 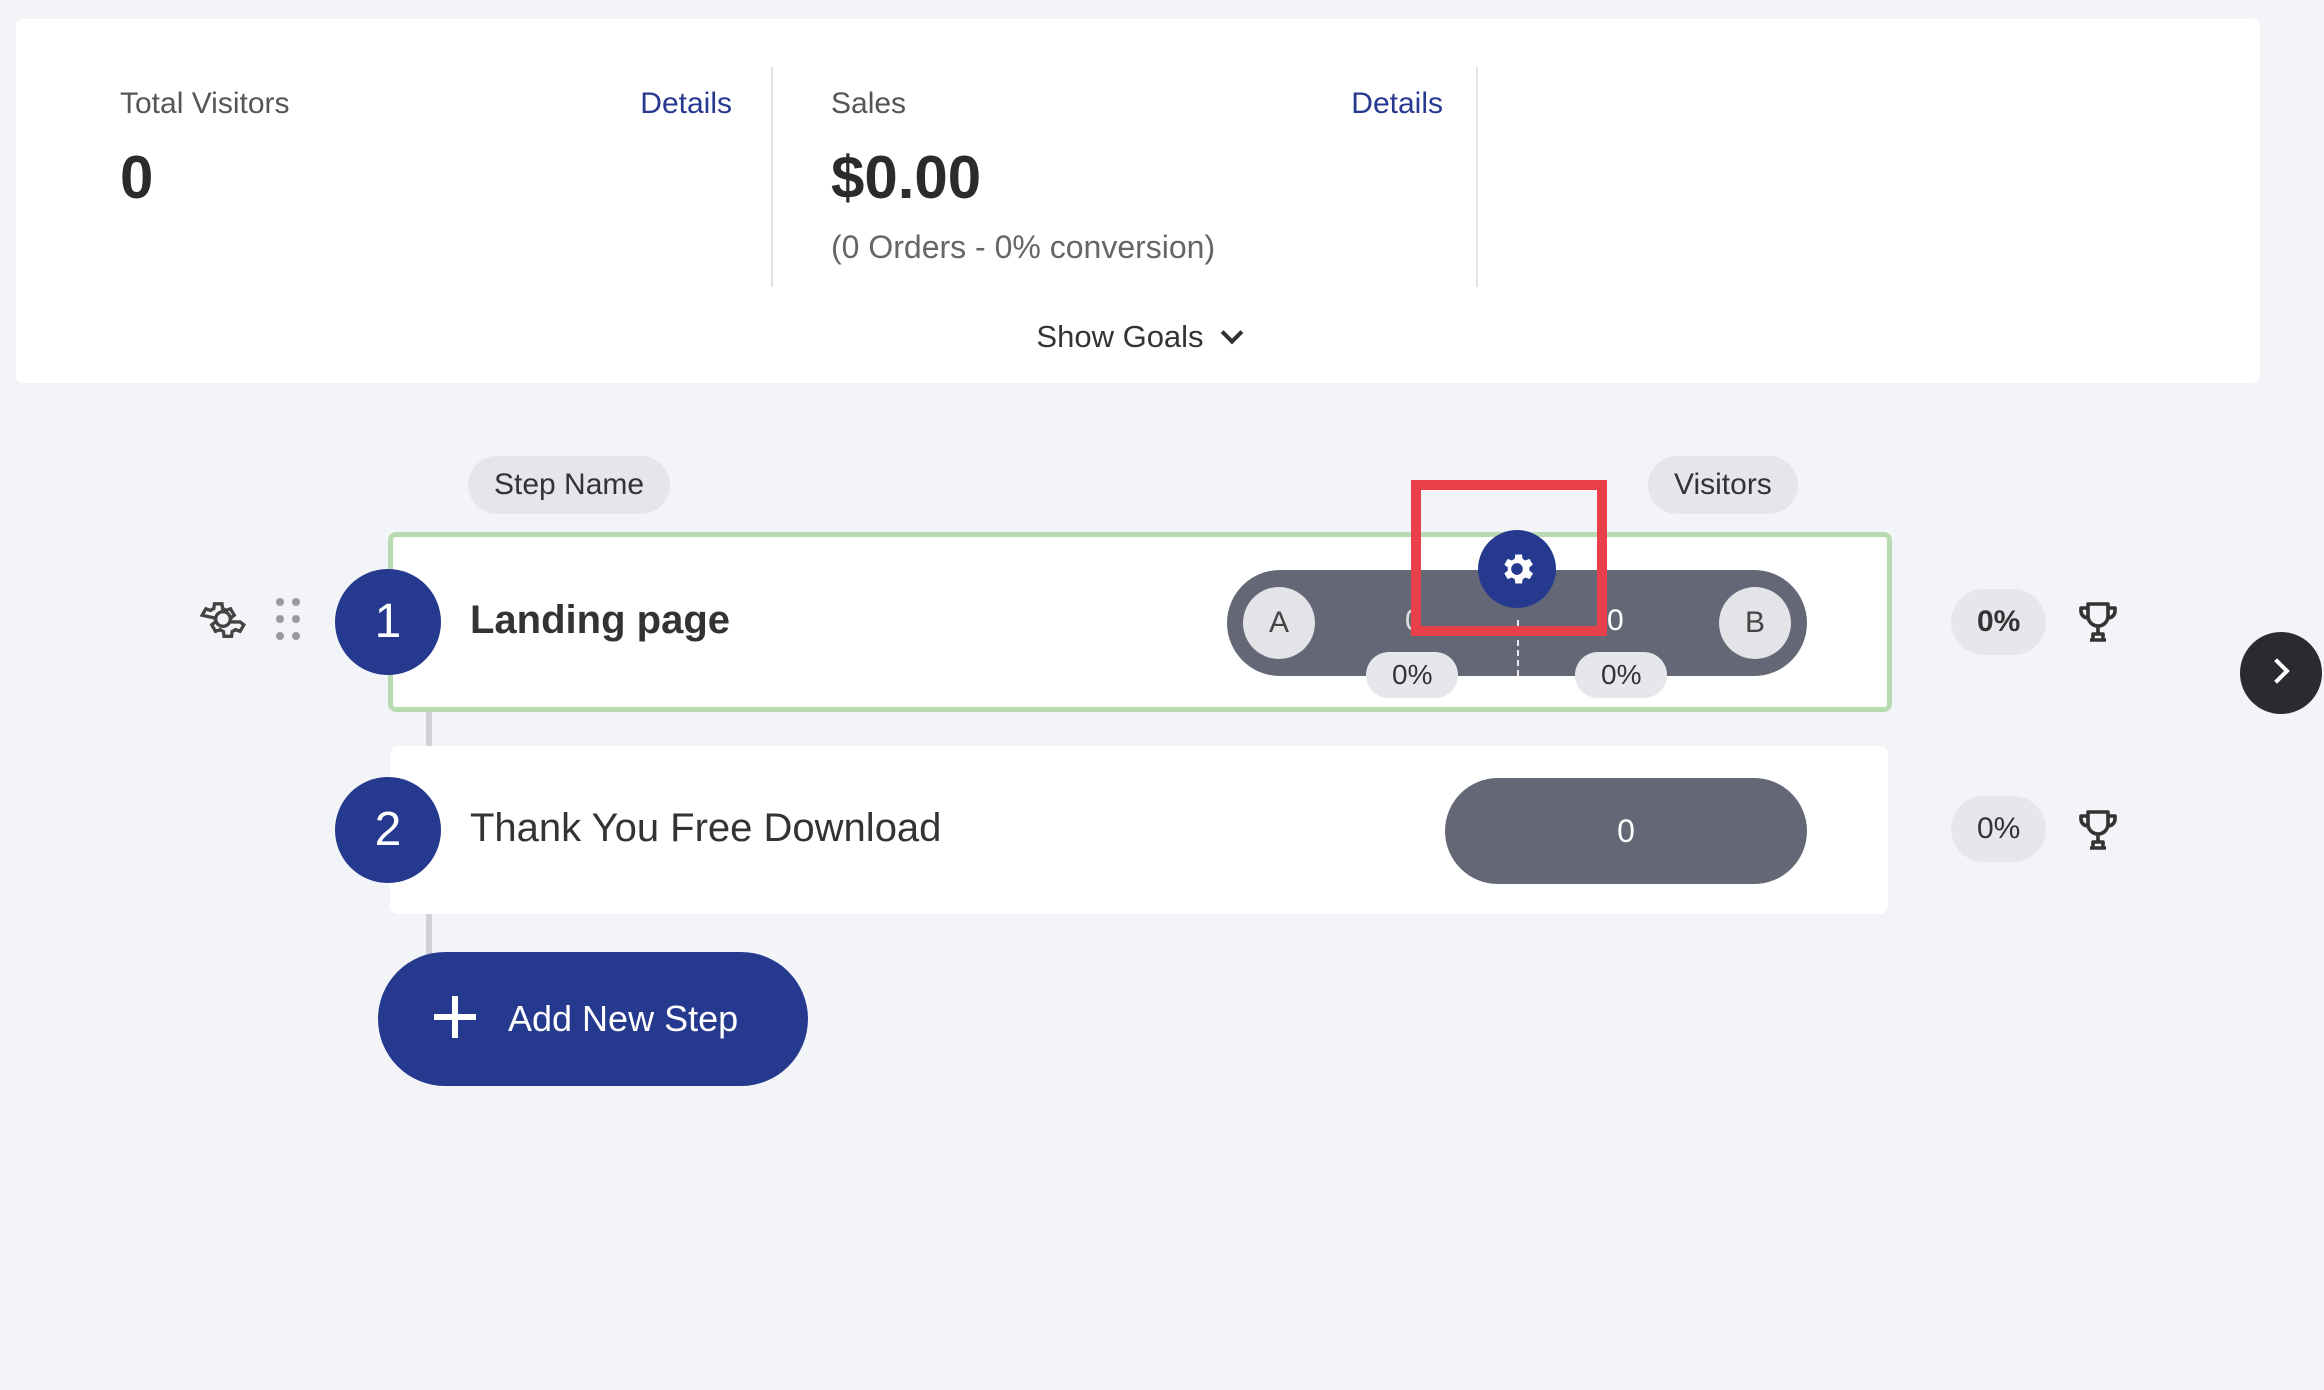 I want to click on variant-b-visitors: 0, so click(x=1615, y=620).